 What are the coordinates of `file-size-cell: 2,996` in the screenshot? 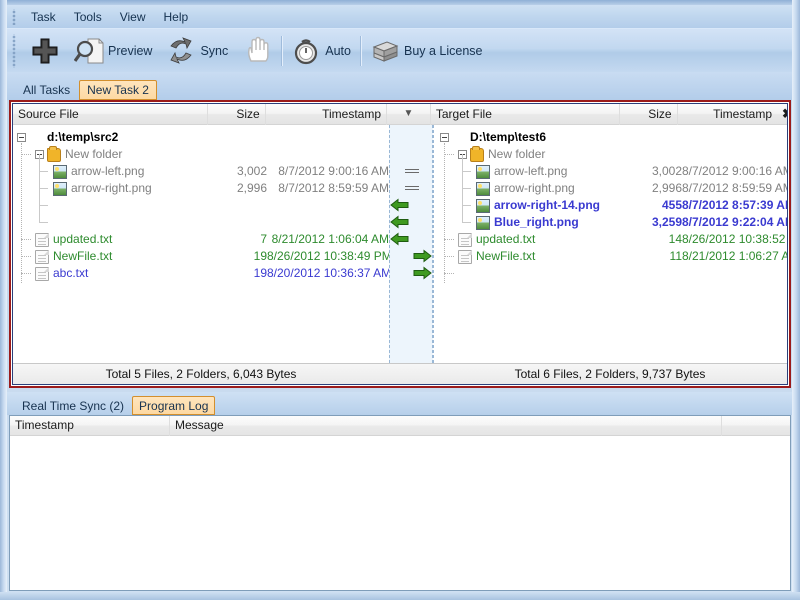 It's located at (666, 188).